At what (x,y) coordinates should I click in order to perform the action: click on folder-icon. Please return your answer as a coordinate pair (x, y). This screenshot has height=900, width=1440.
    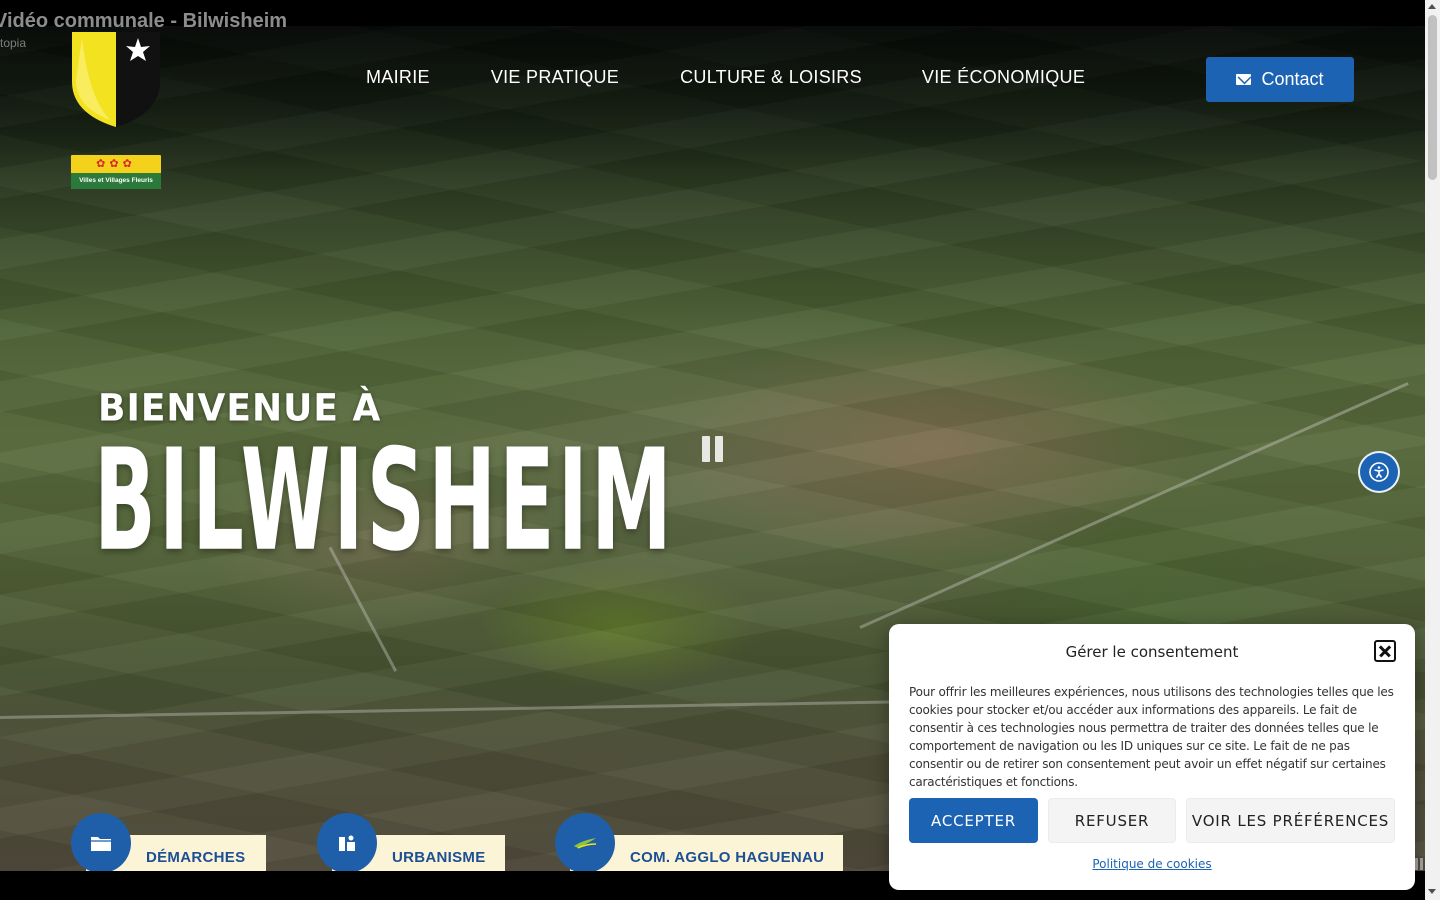
    Looking at the image, I should click on (101, 843).